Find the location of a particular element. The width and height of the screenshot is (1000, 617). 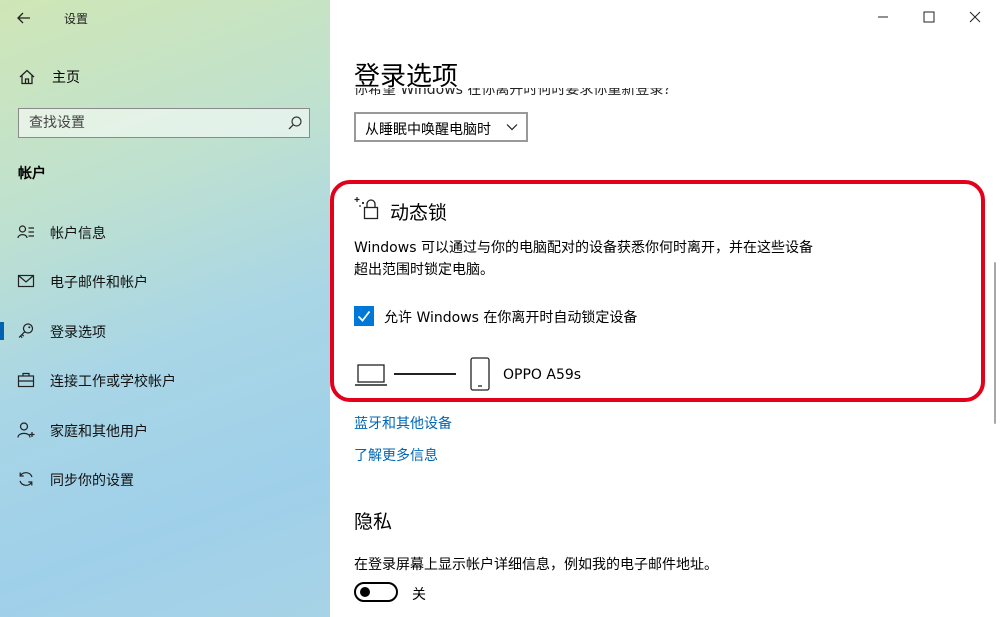

search-box is located at coordinates (164, 123).